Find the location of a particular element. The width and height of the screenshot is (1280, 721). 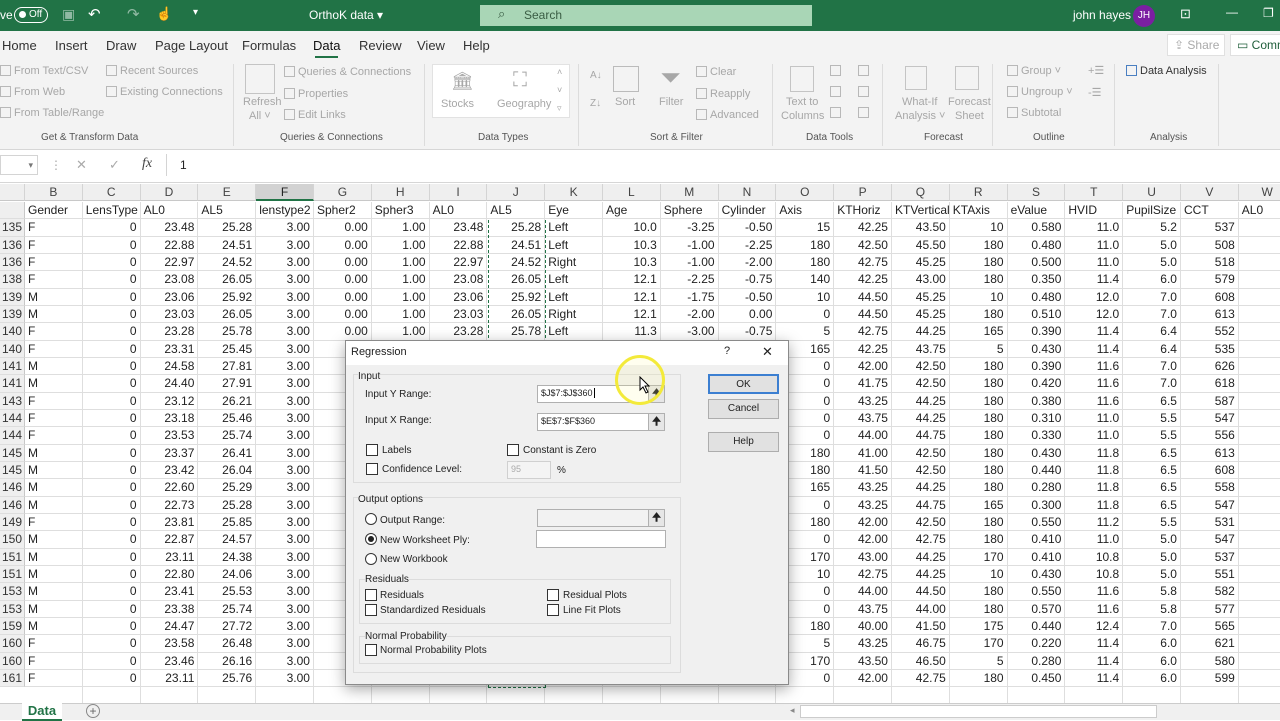

what-if-analysis-button: What-If is located at coordinates (919, 102).